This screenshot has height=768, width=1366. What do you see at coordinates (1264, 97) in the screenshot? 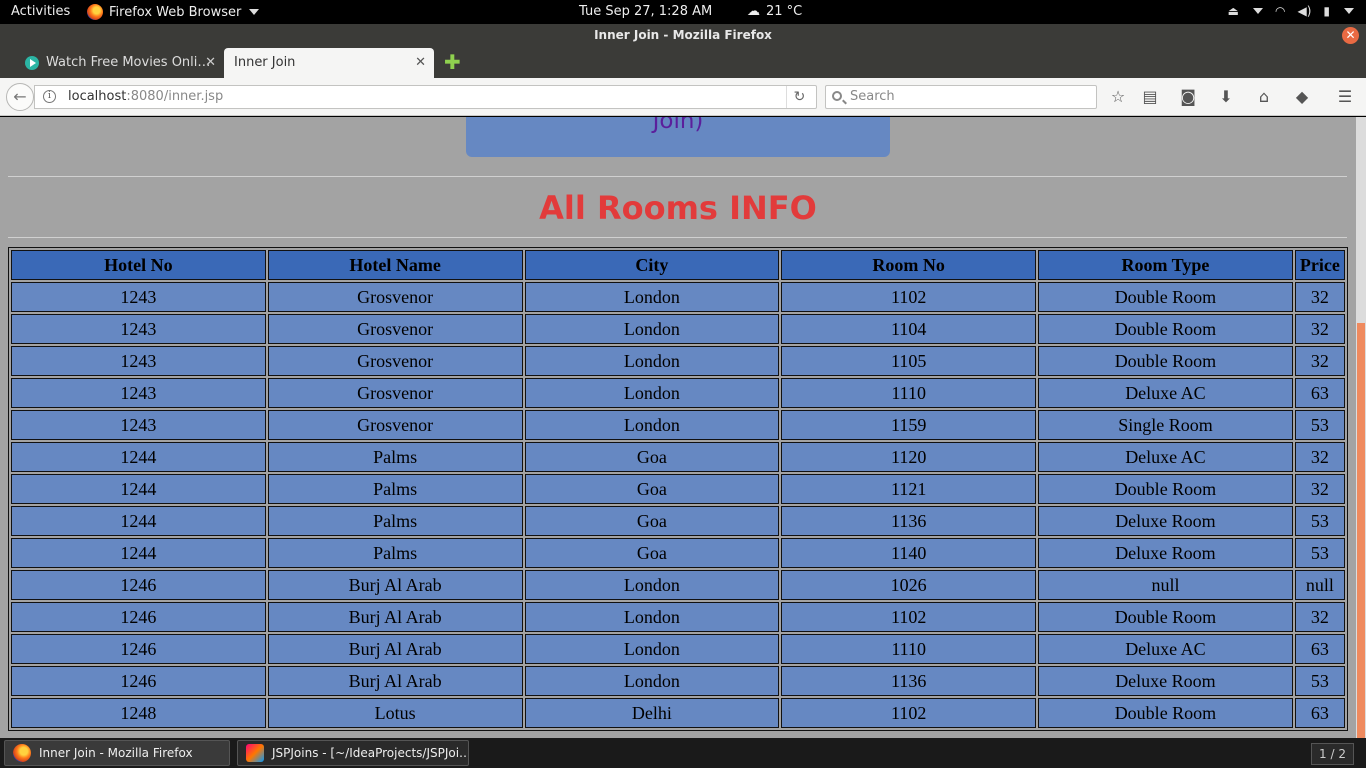
I see `home-icon: ⌂` at bounding box center [1264, 97].